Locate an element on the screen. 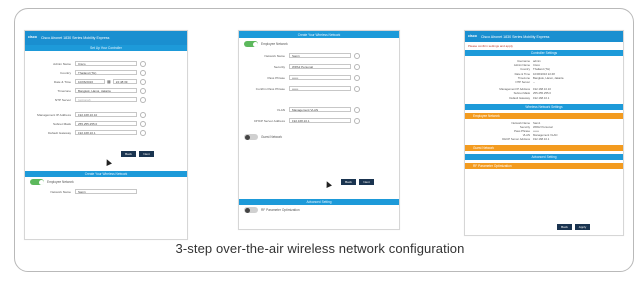  rf-optimization-heading: RF Parameter Optimization is located at coordinates (544, 165).